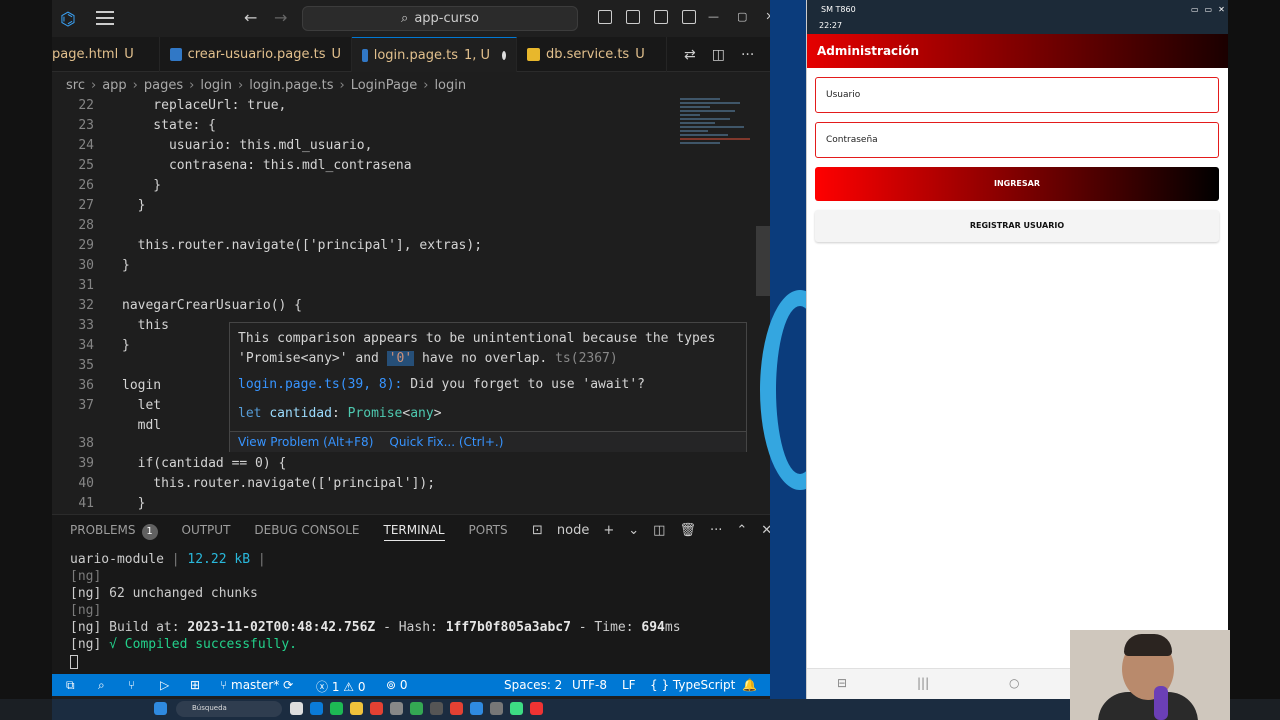 The height and width of the screenshot is (720, 1280). Describe the element at coordinates (446, 442) in the screenshot. I see `quick-fix-link: Quick Fix... (Ctrl+.)` at that location.